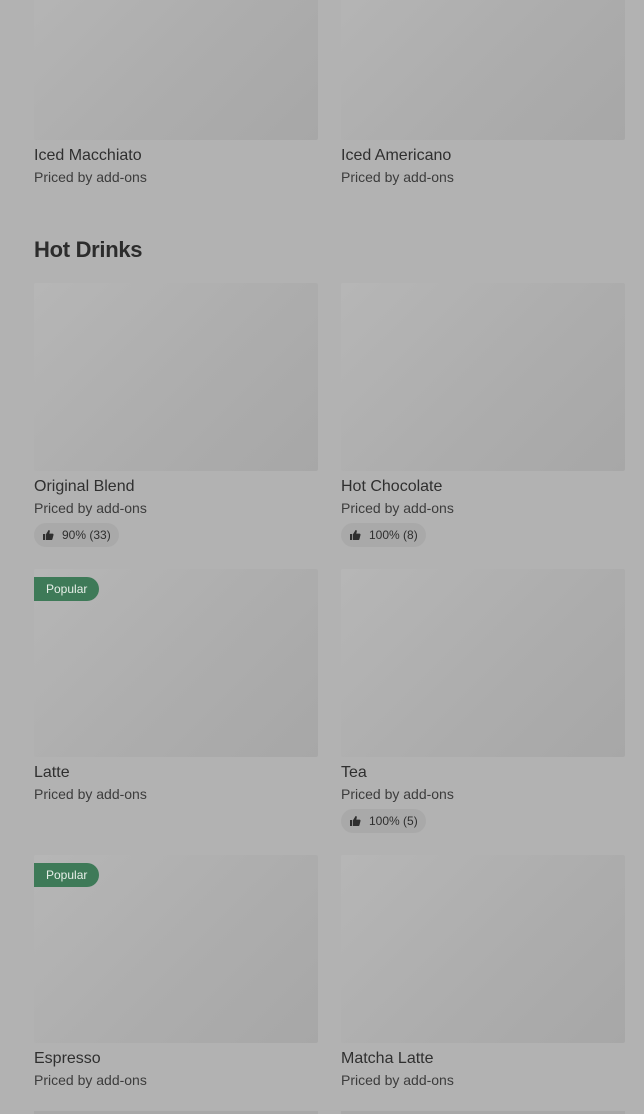  Describe the element at coordinates (392, 486) in the screenshot. I see `item-name: Hot Chocolate` at that location.